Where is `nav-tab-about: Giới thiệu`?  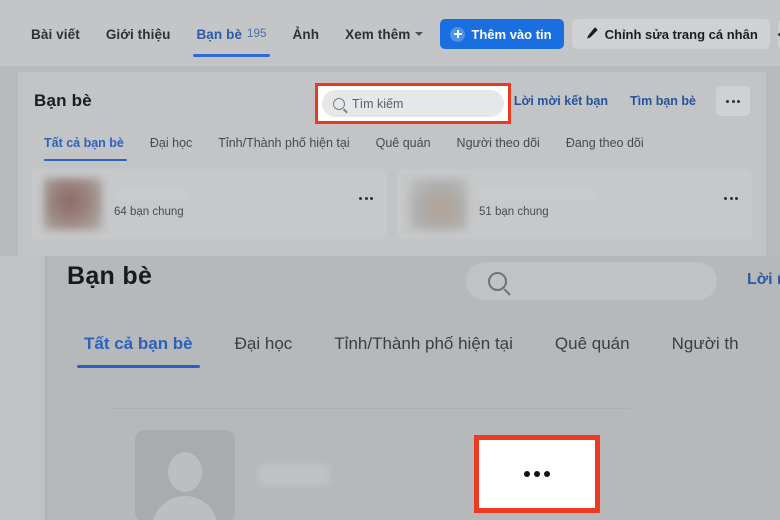
nav-tab-about: Giới thiệu is located at coordinates (138, 34).